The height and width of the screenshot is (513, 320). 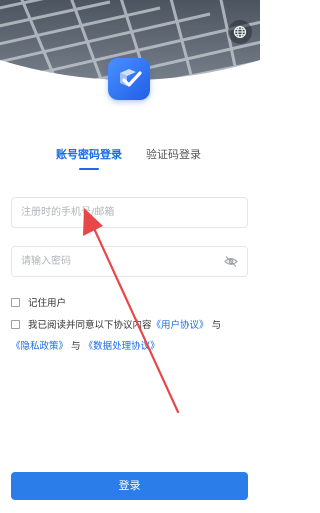 I want to click on password-input: 请输入密码, so click(x=129, y=261).